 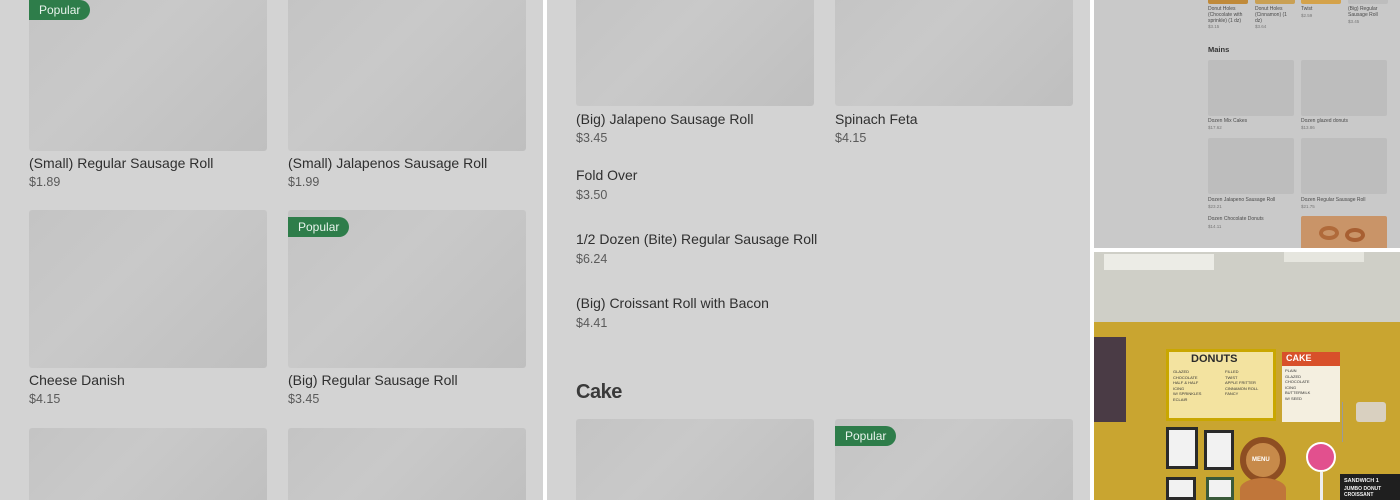 What do you see at coordinates (1307, 15) in the screenshot?
I see `mini-item-price: $2.59` at bounding box center [1307, 15].